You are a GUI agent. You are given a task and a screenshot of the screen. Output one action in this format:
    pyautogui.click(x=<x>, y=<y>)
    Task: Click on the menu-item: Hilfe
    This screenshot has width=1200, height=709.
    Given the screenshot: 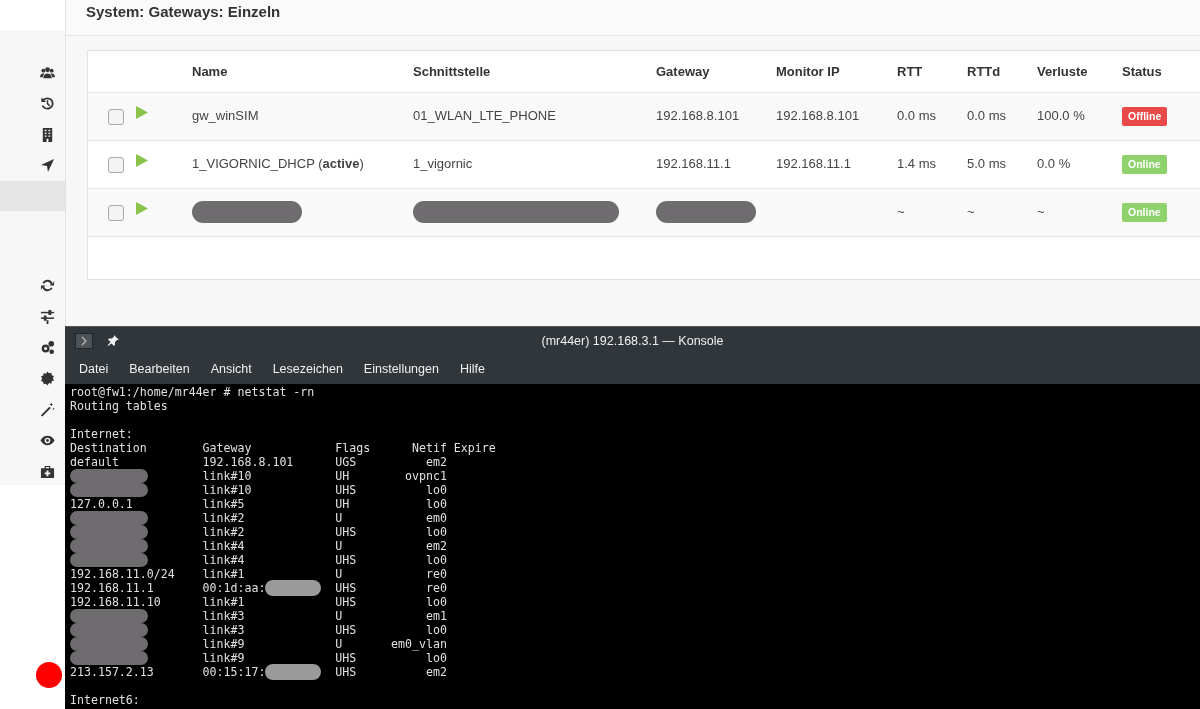 What is the action you would take?
    pyautogui.click(x=472, y=369)
    